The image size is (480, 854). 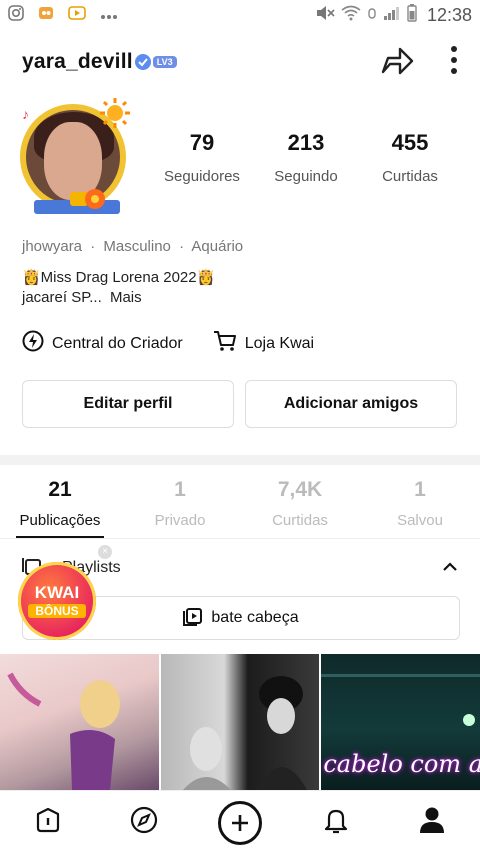 I want to click on profile-info: jhowyara · Masculino · Aquário, so click(x=132, y=246).